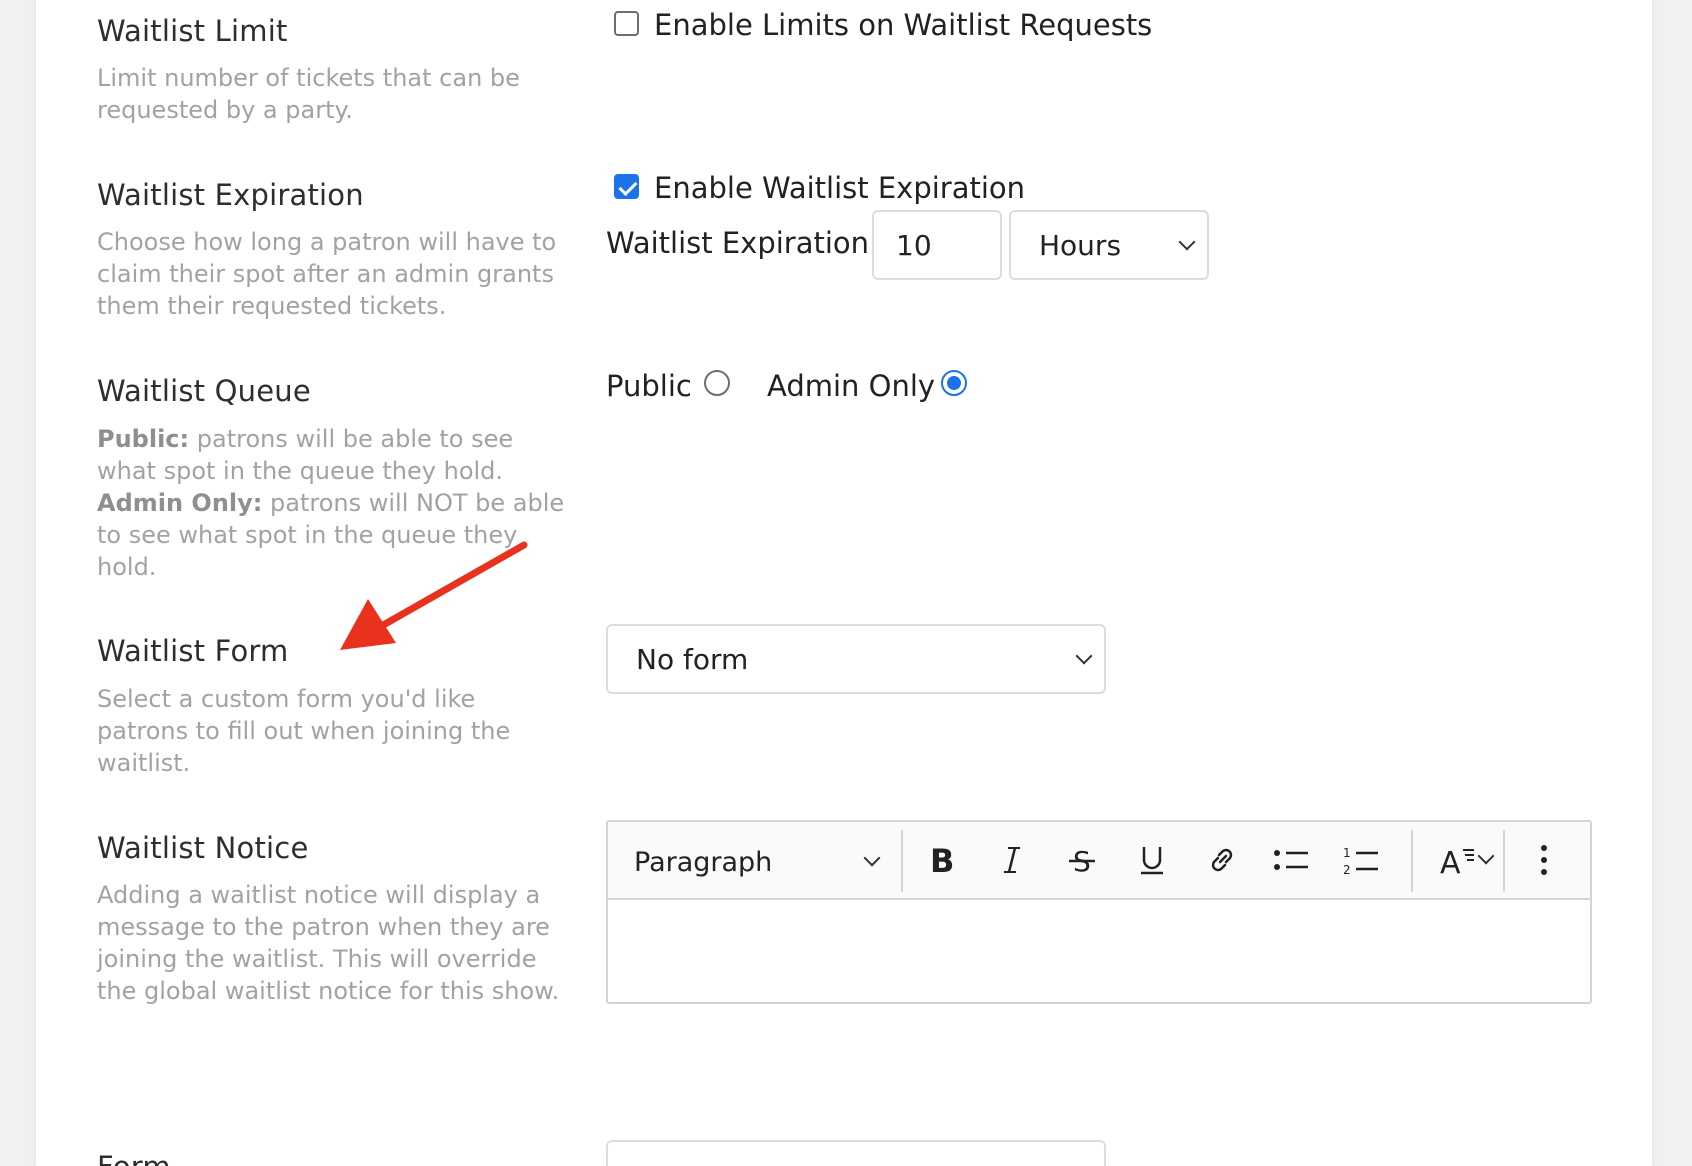  Describe the element at coordinates (856, 1153) in the screenshot. I see `form-select` at that location.